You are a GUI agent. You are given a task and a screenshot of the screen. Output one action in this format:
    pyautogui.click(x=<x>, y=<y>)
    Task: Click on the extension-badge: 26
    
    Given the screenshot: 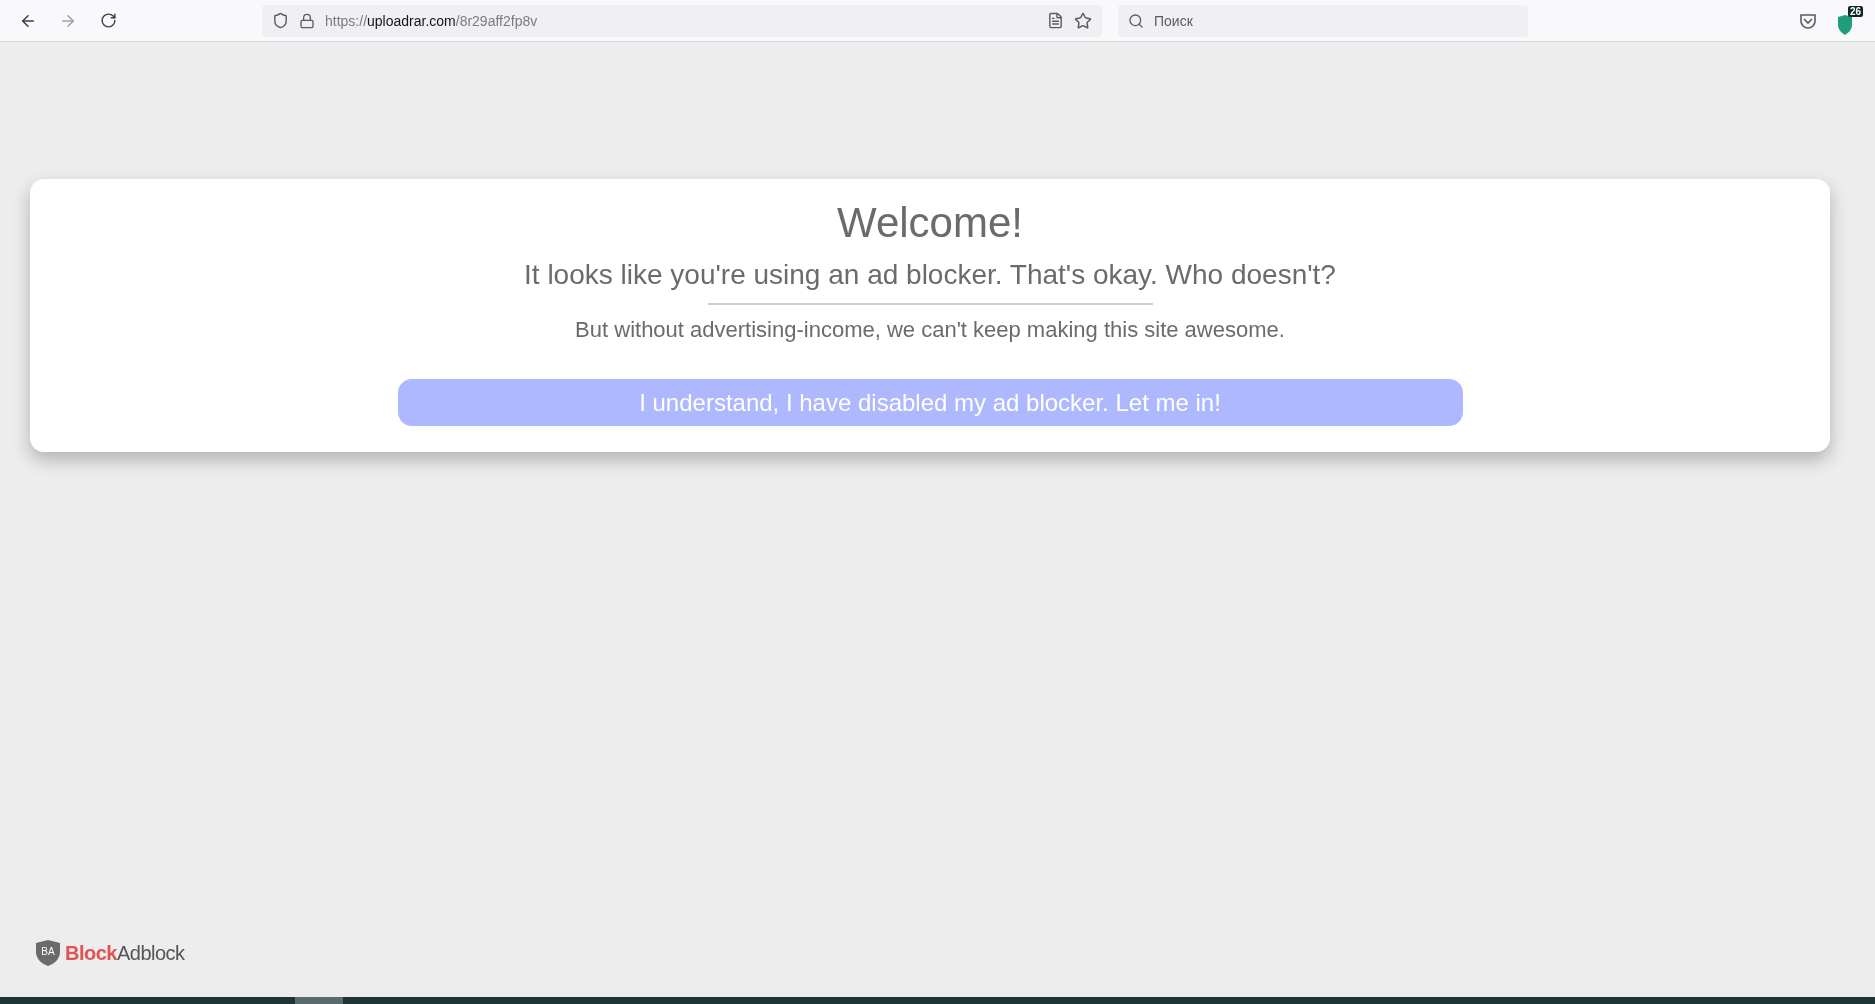 What is the action you would take?
    pyautogui.click(x=1855, y=11)
    